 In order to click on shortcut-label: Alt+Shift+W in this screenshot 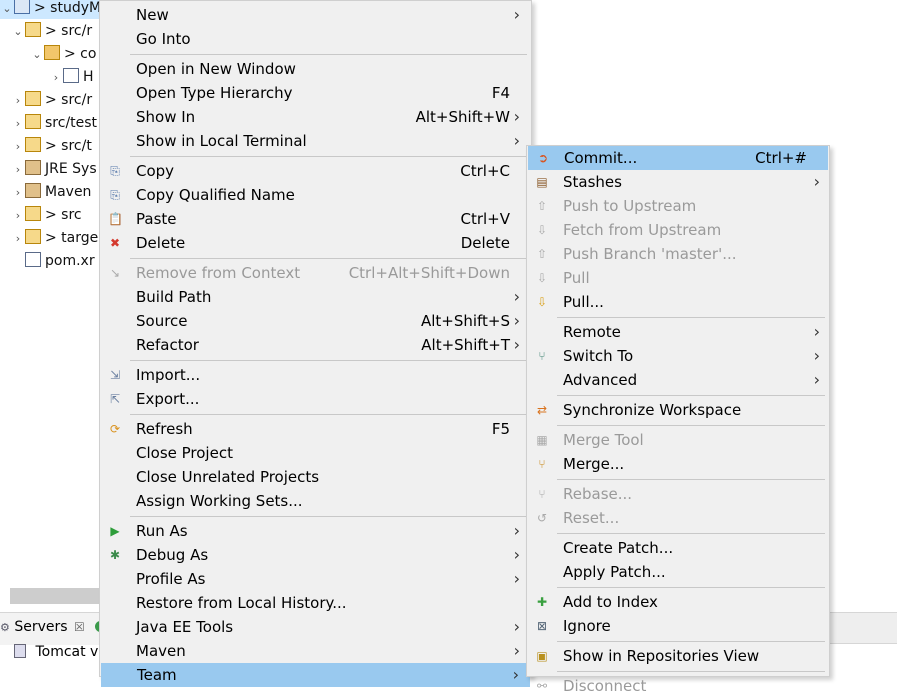, I will do `click(462, 117)`.